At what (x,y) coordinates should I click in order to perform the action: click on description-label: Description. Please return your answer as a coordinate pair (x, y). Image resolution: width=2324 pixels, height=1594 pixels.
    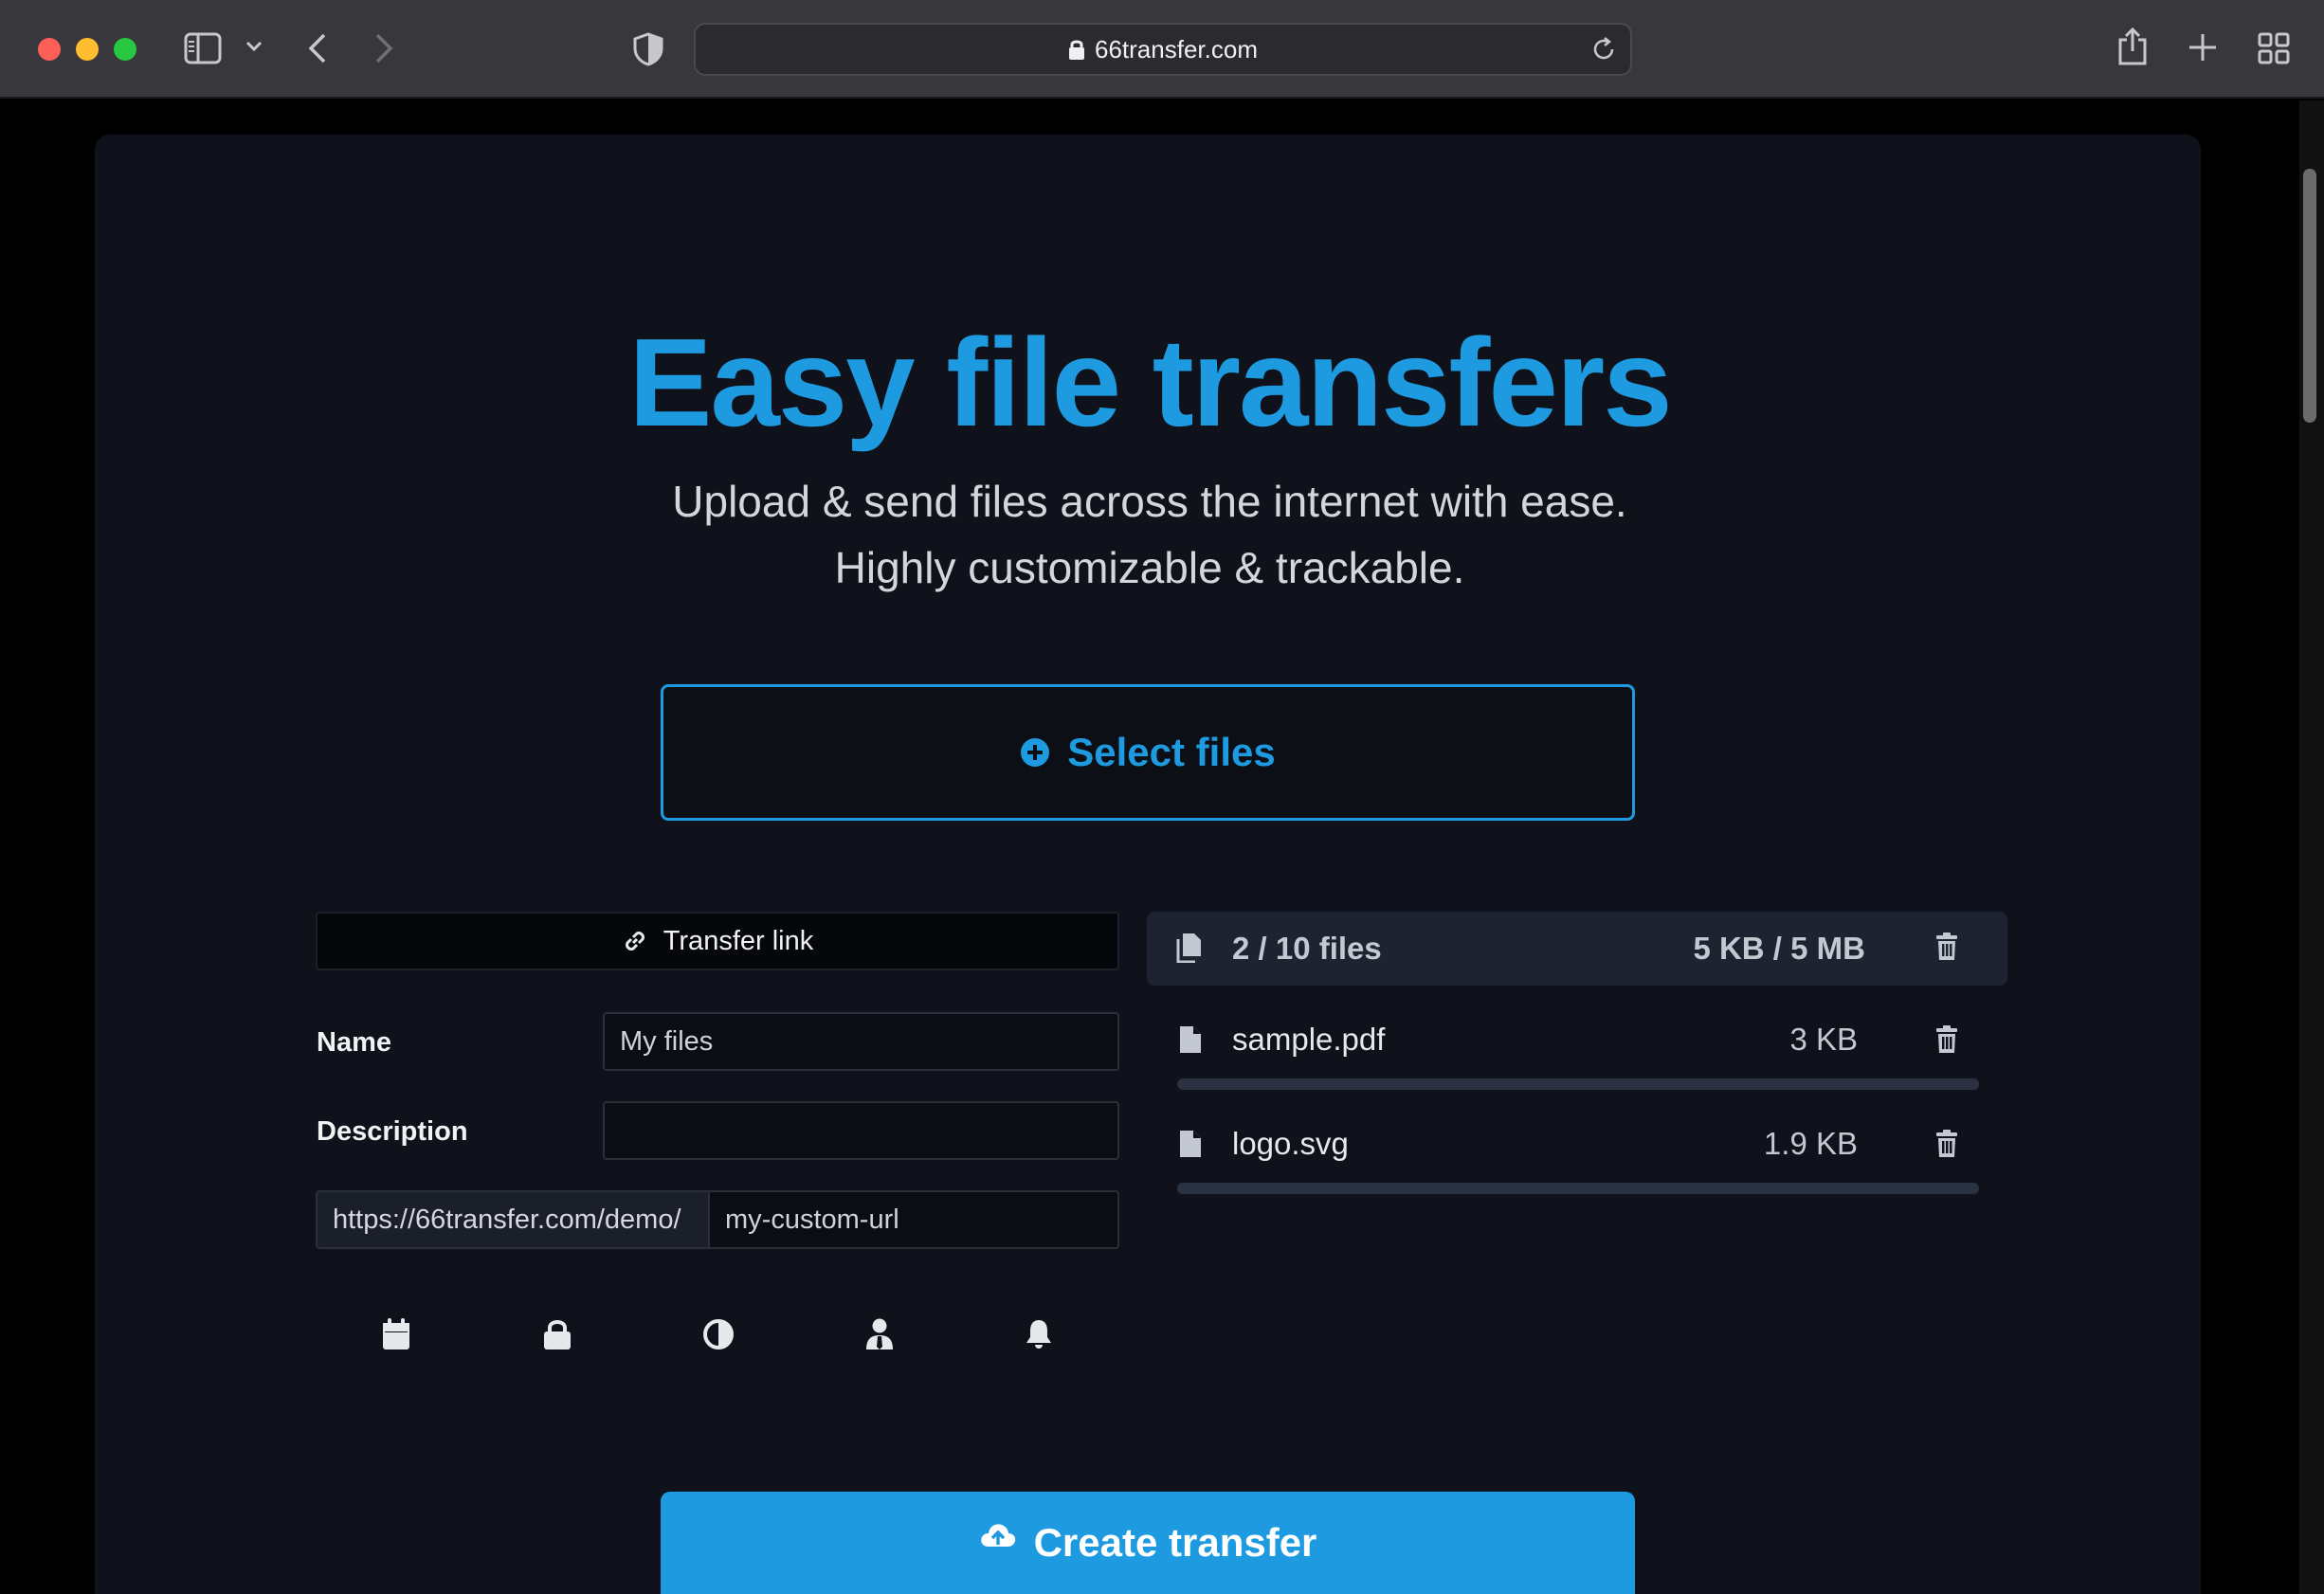
    Looking at the image, I should click on (392, 1131).